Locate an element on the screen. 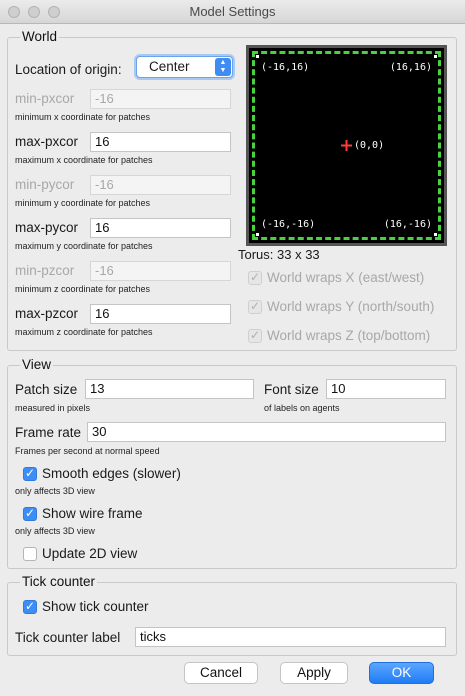  torus-label: Torus: 33 x 33 is located at coordinates (279, 254).